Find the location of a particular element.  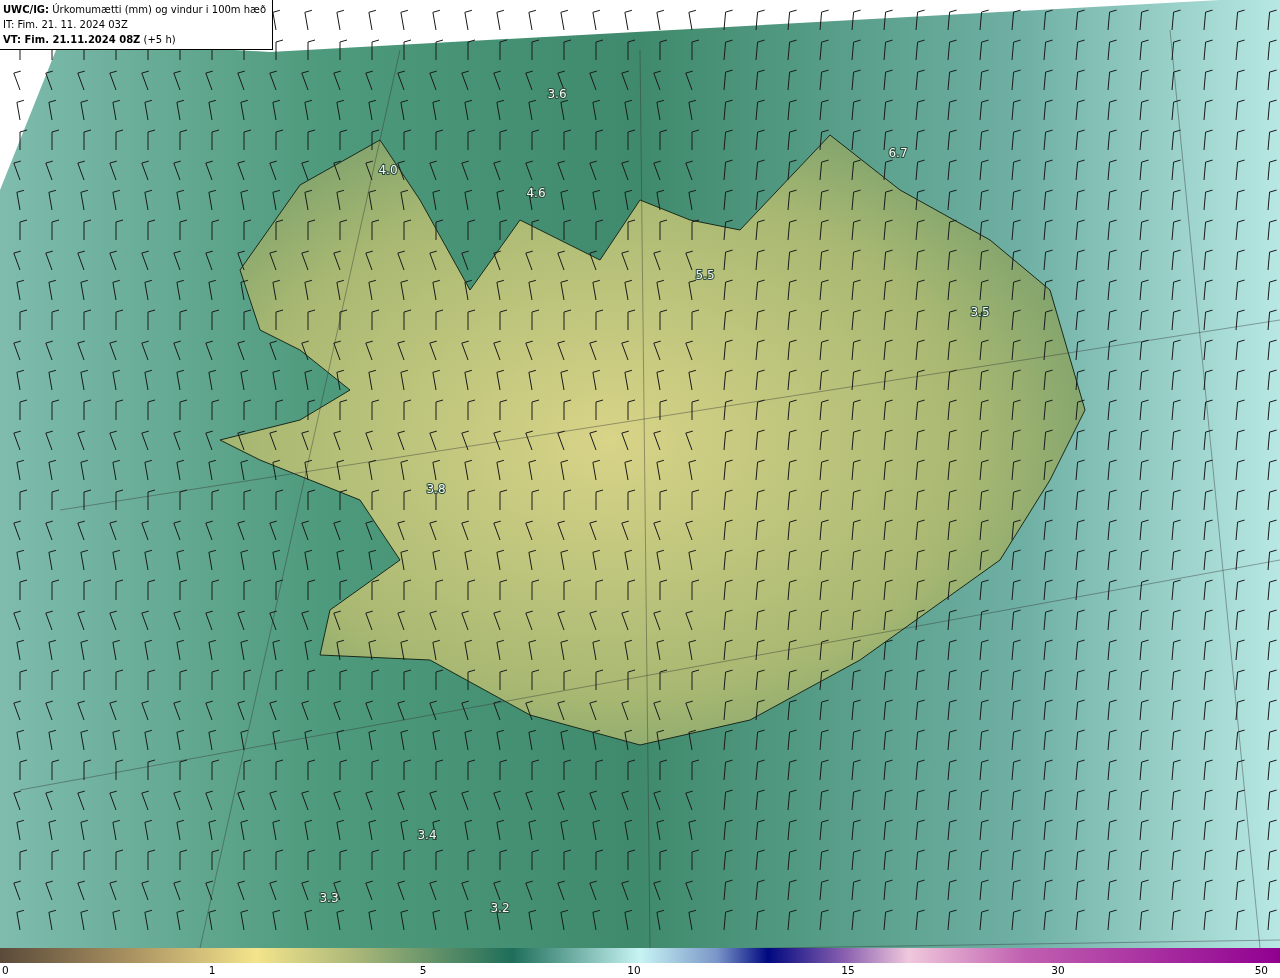

colorbar-tick: 50 is located at coordinates (1261, 970).